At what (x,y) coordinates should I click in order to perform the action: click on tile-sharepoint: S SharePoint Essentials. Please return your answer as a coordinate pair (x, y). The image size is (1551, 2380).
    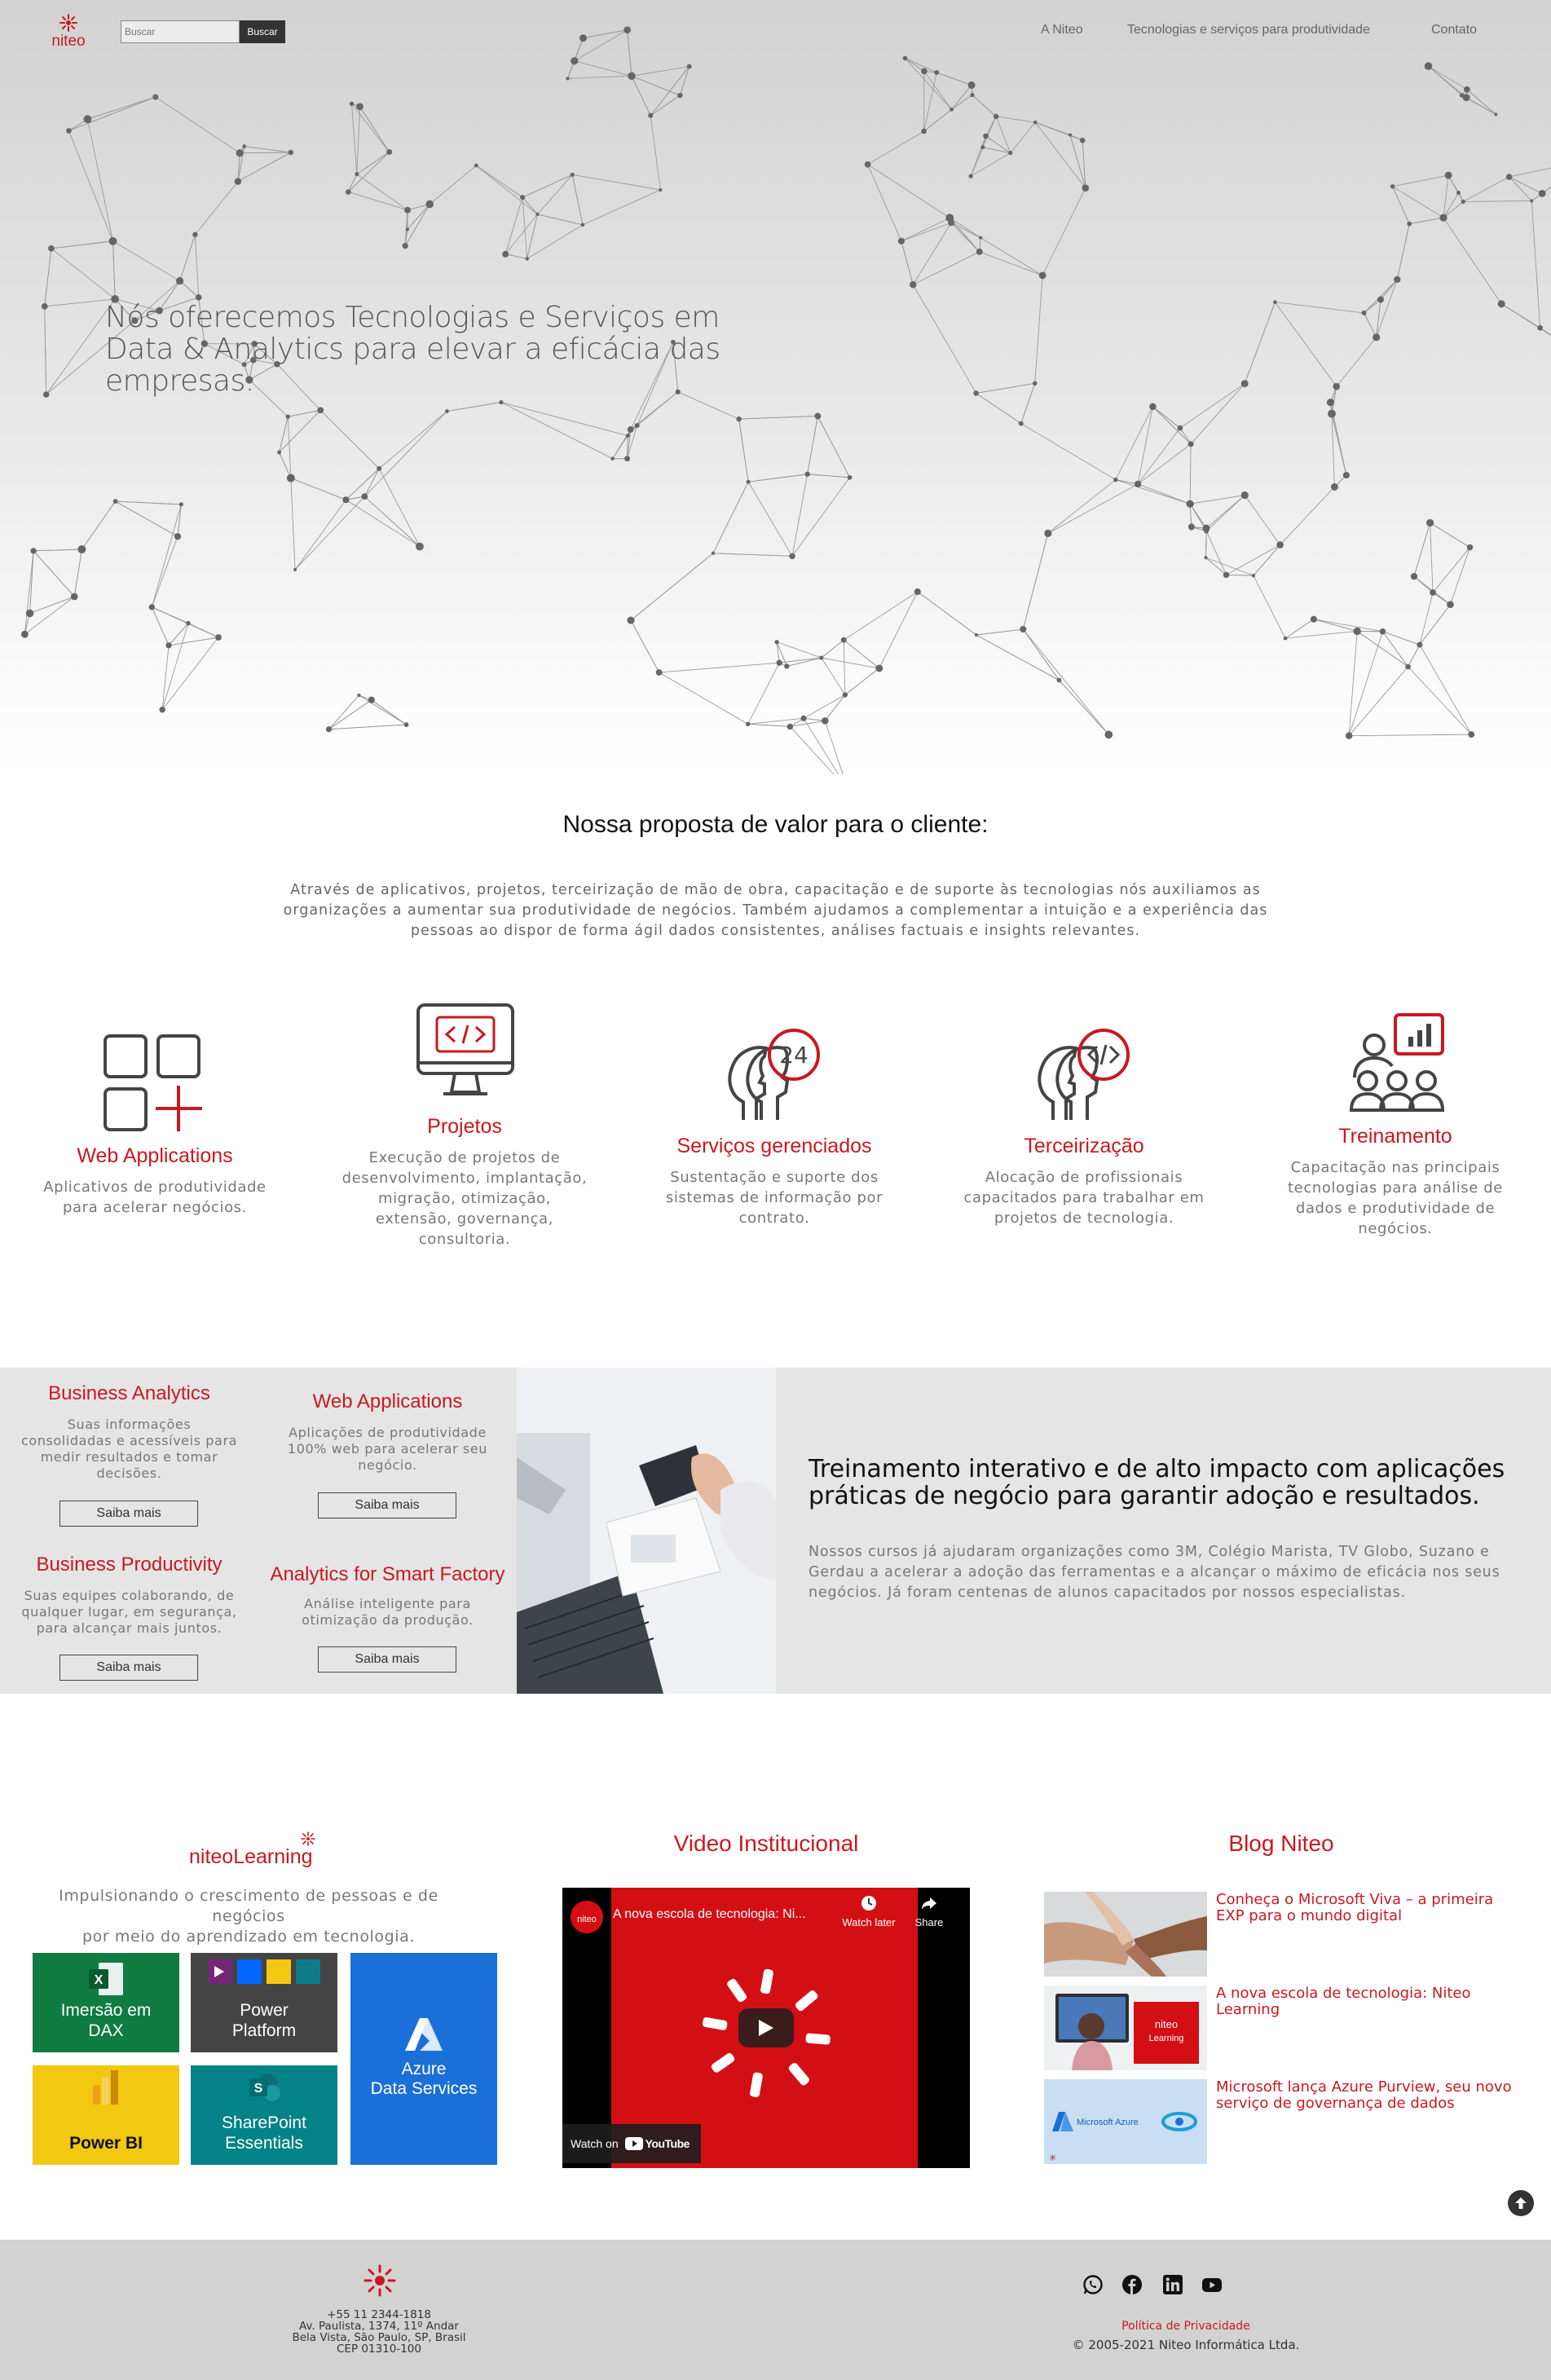
    Looking at the image, I should click on (264, 2115).